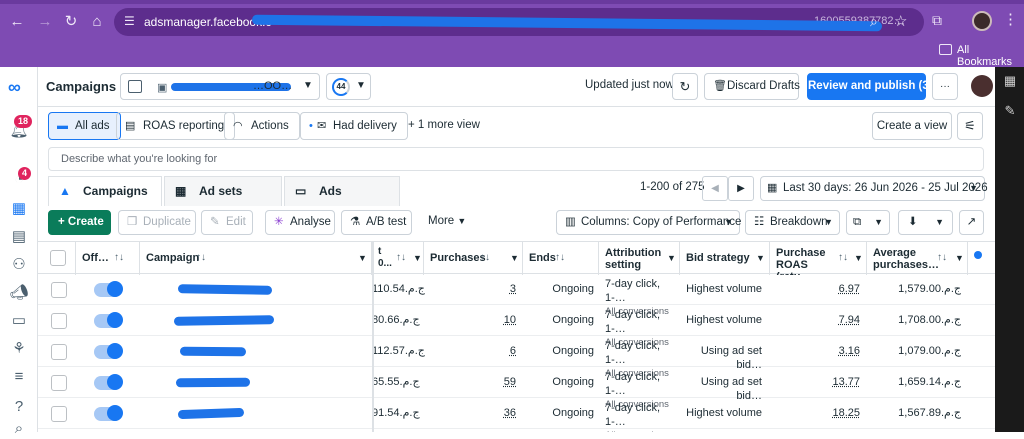 This screenshot has height=439, width=1024. I want to click on edit-button: ✎ Edit, so click(227, 222).